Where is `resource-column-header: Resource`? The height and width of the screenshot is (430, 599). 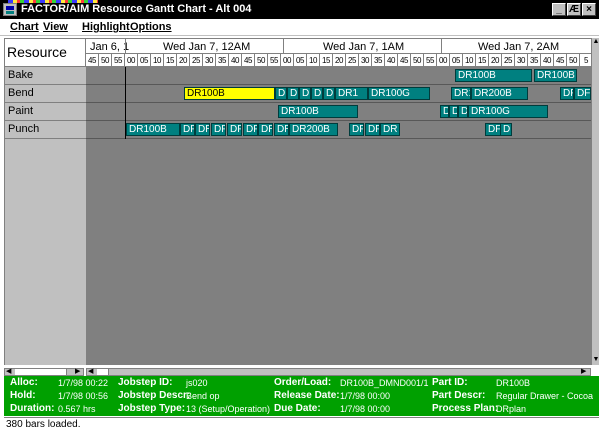
resource-column-header: Resource is located at coordinates (45, 52).